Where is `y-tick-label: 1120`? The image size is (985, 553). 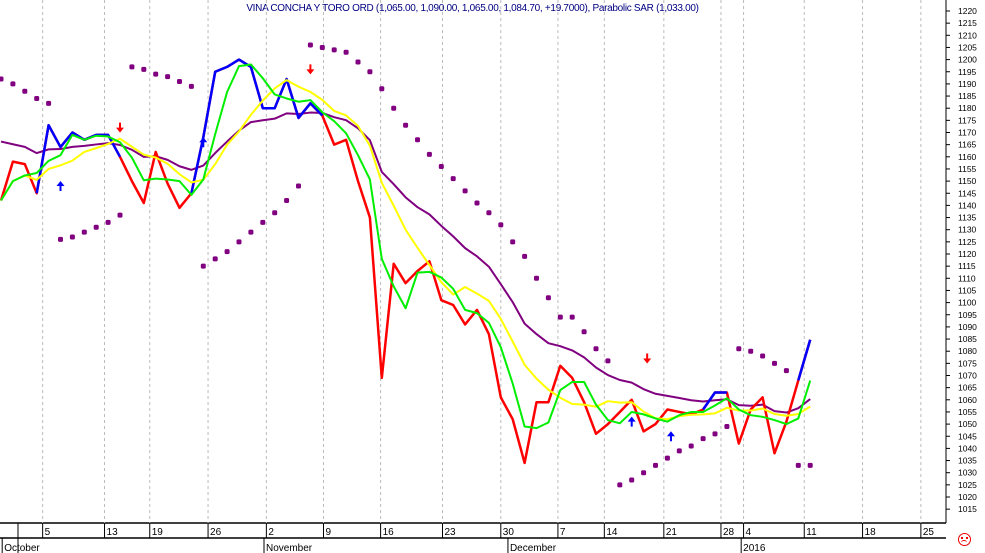 y-tick-label: 1120 is located at coordinates (967, 254).